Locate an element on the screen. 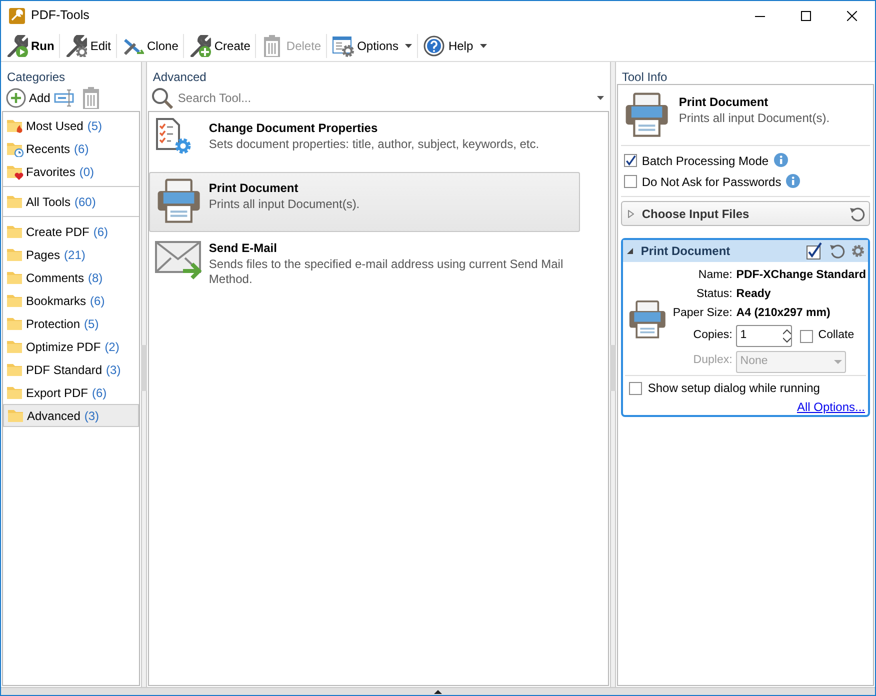 This screenshot has height=696, width=876. wrench-gear-icon is located at coordinates (76, 45).